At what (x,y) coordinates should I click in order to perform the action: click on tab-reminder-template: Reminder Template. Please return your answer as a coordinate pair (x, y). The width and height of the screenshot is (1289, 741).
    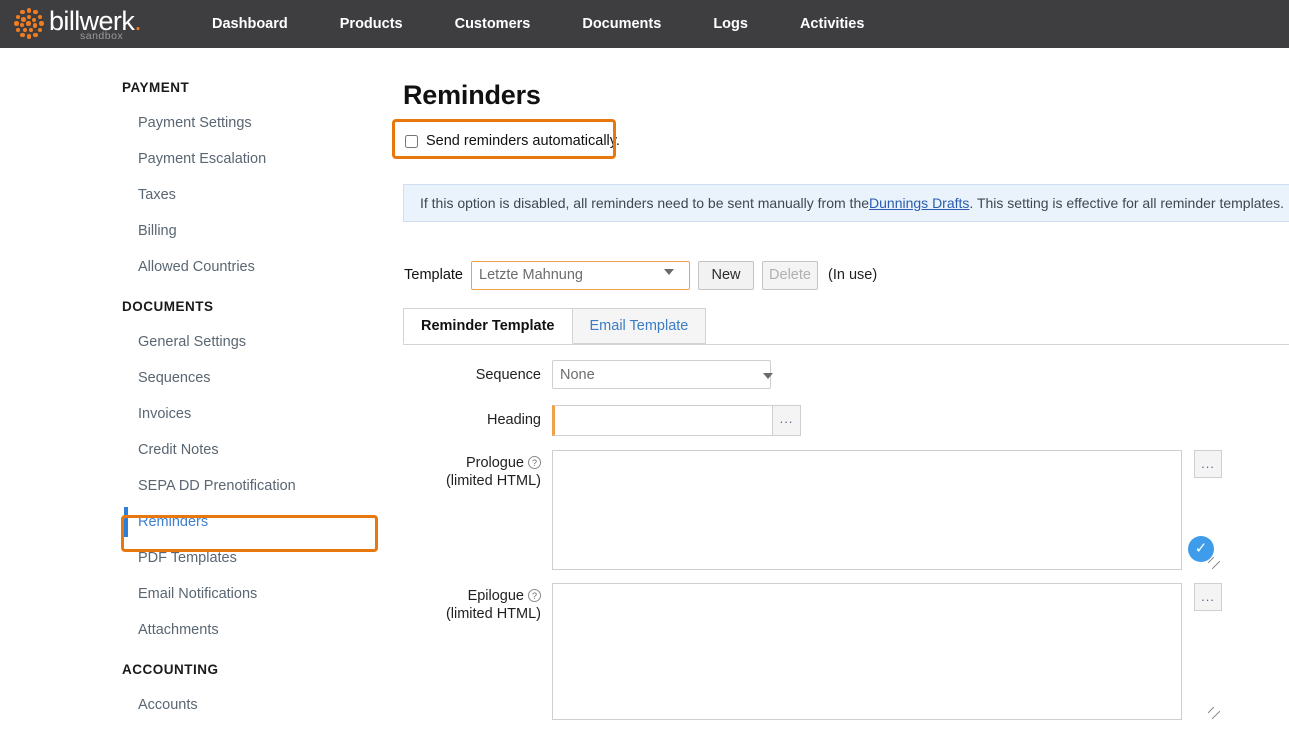
    Looking at the image, I should click on (488, 326).